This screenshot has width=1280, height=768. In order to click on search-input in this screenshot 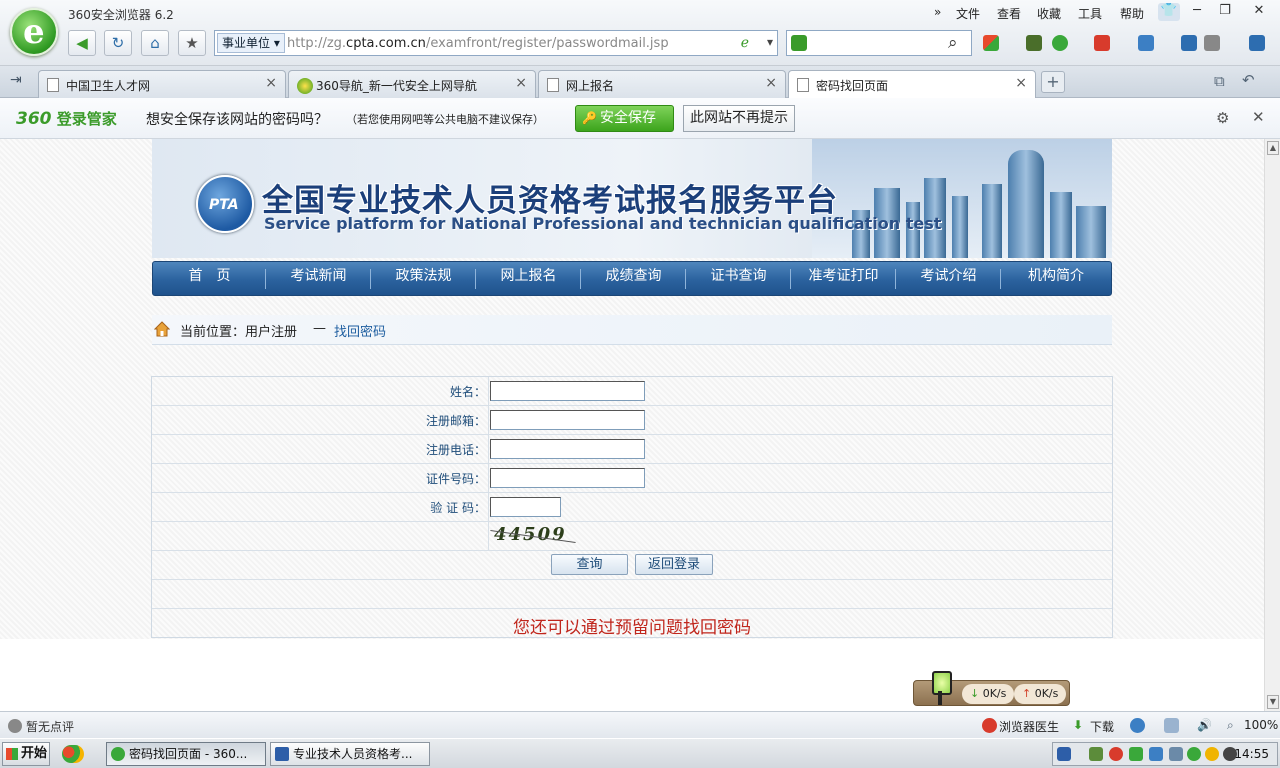, I will do `click(879, 43)`.